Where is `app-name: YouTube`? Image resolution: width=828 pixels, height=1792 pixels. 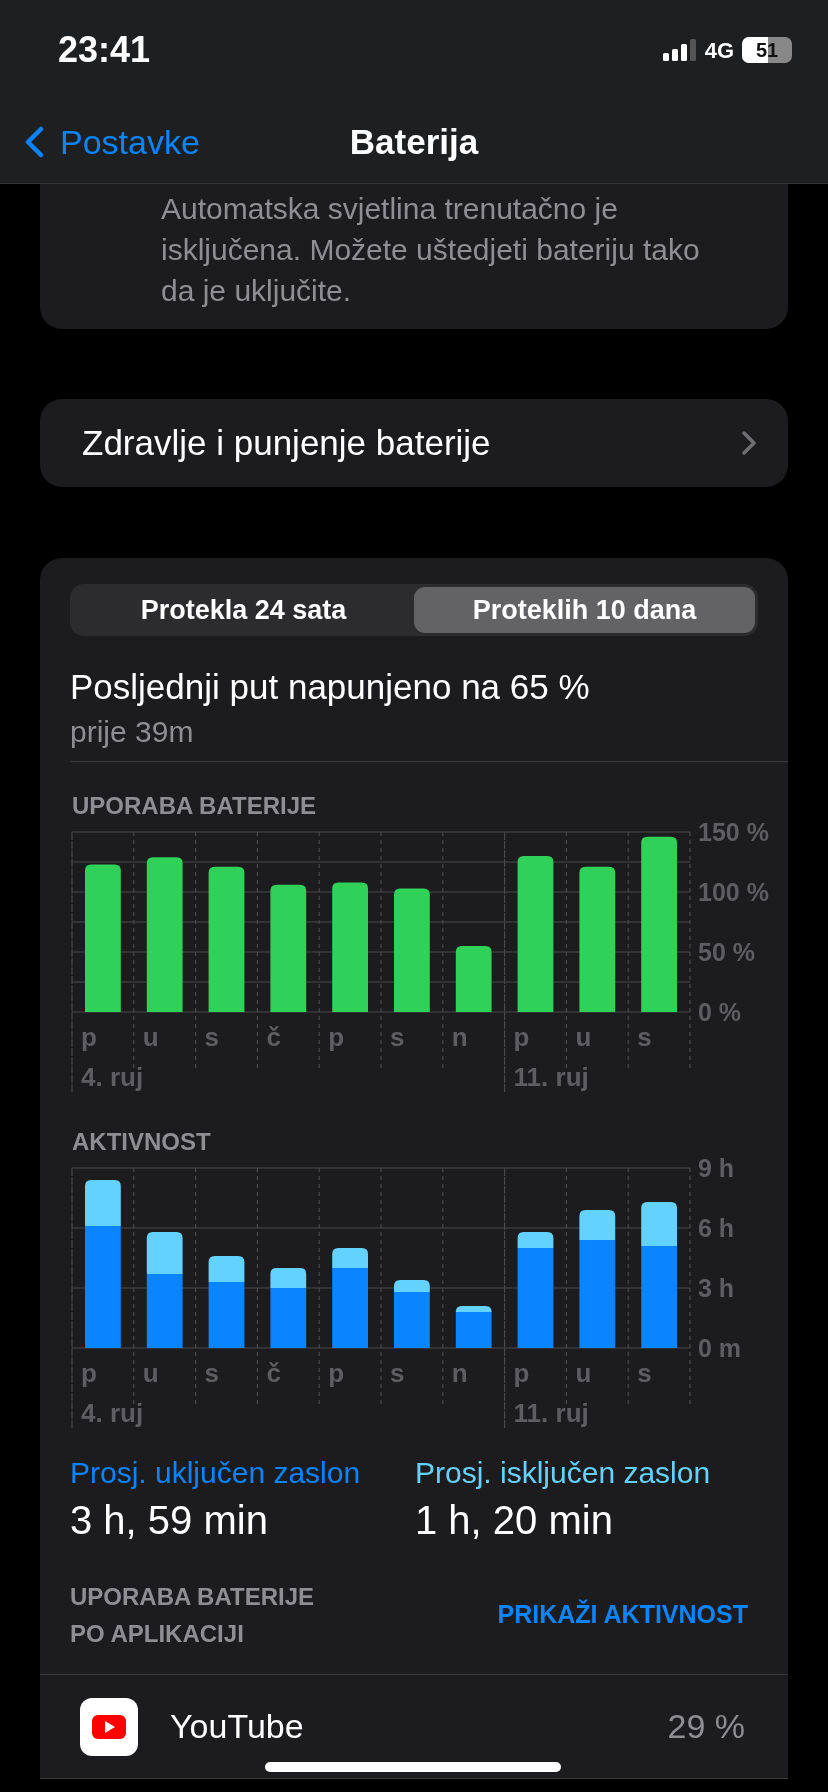
app-name: YouTube is located at coordinates (237, 1726).